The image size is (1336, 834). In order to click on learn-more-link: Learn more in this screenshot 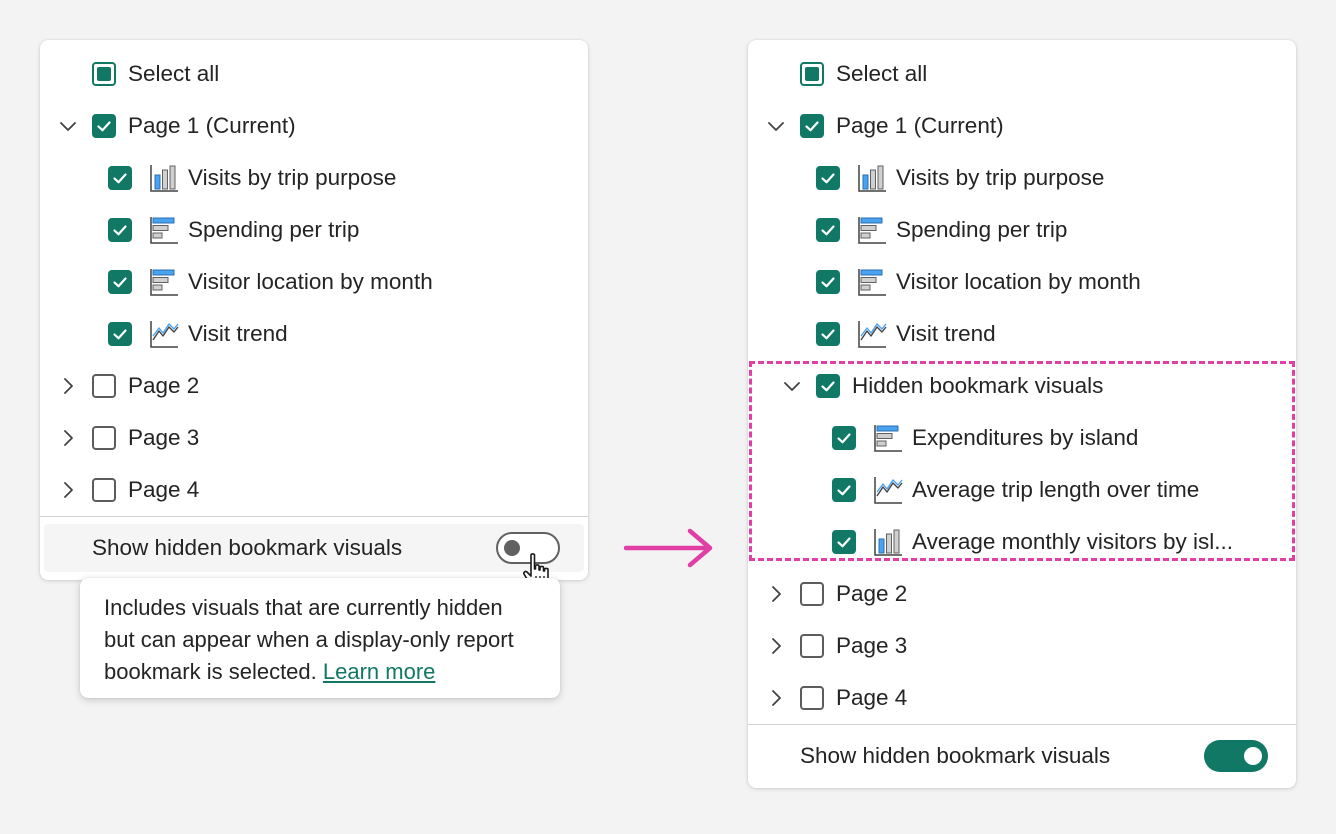, I will do `click(379, 671)`.